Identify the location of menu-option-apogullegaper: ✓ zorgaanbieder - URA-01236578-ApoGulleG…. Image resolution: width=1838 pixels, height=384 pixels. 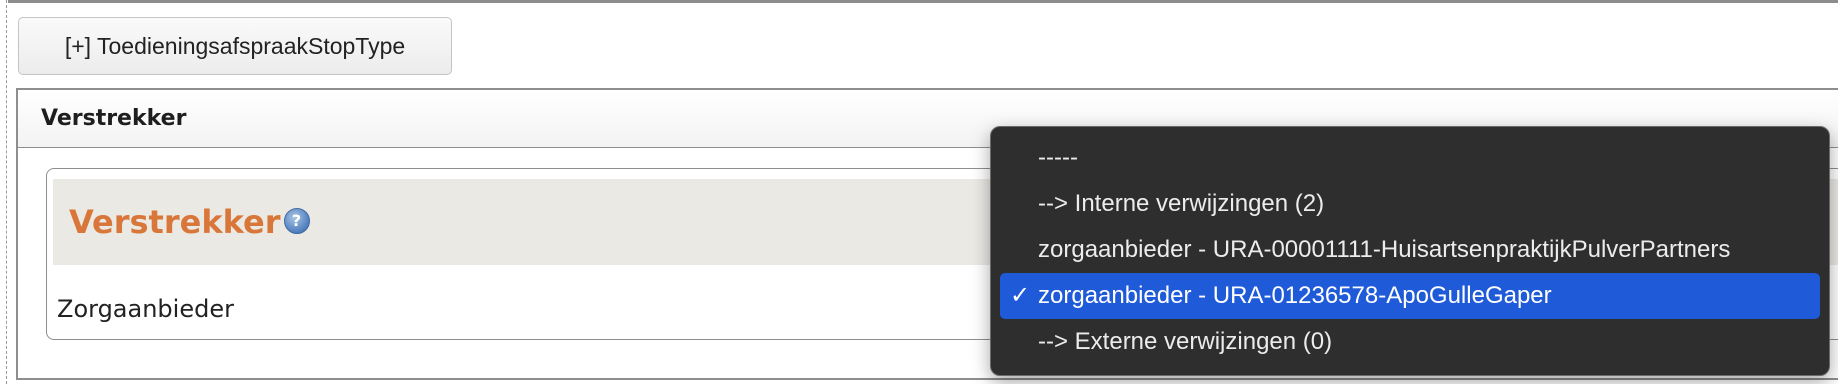
(1410, 296).